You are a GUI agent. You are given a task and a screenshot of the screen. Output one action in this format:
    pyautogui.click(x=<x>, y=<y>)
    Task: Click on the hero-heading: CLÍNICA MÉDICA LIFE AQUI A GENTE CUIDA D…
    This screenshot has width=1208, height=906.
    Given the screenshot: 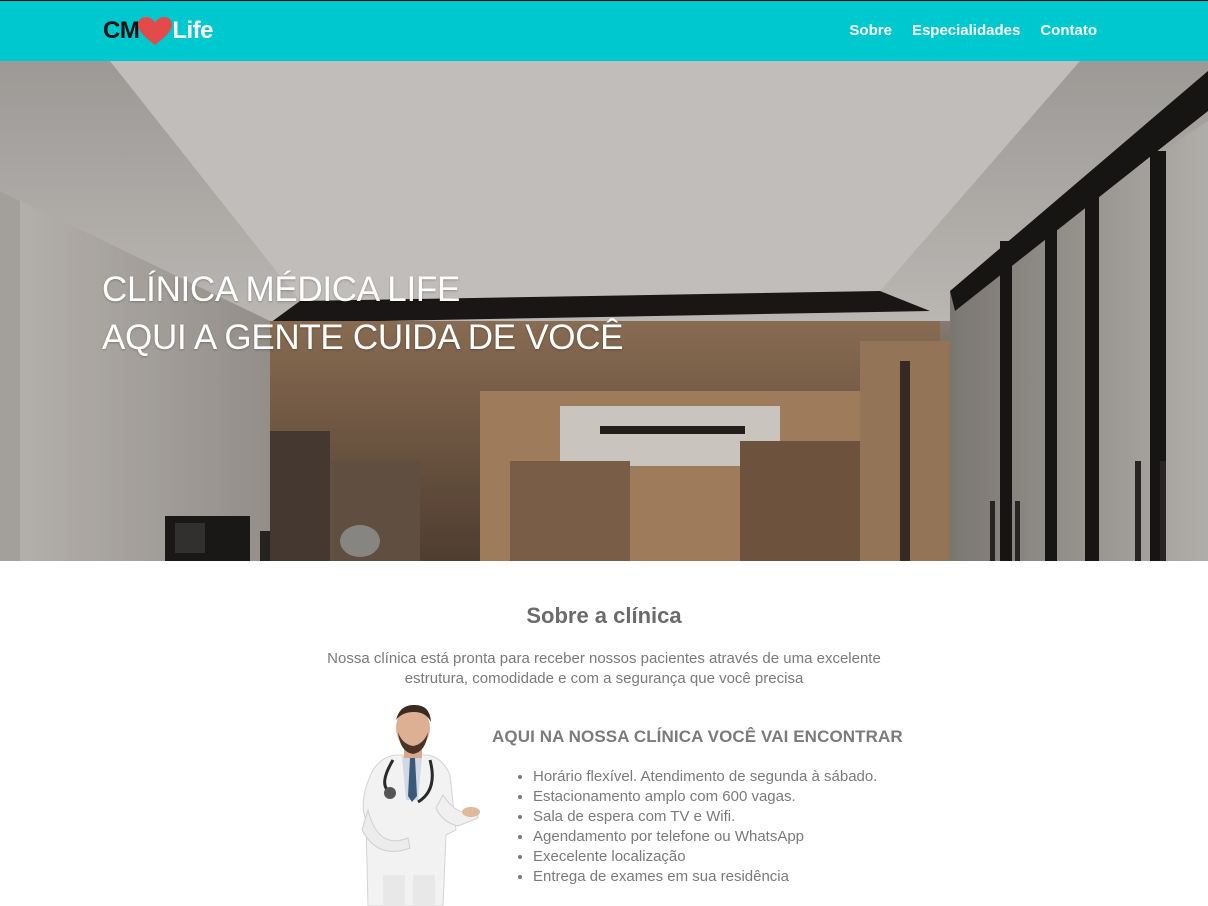 What is the action you would take?
    pyautogui.click(x=363, y=314)
    